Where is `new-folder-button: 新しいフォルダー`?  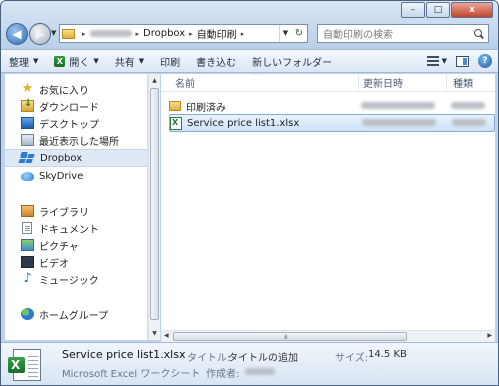
new-folder-button: 新しいフォルダー is located at coordinates (292, 61).